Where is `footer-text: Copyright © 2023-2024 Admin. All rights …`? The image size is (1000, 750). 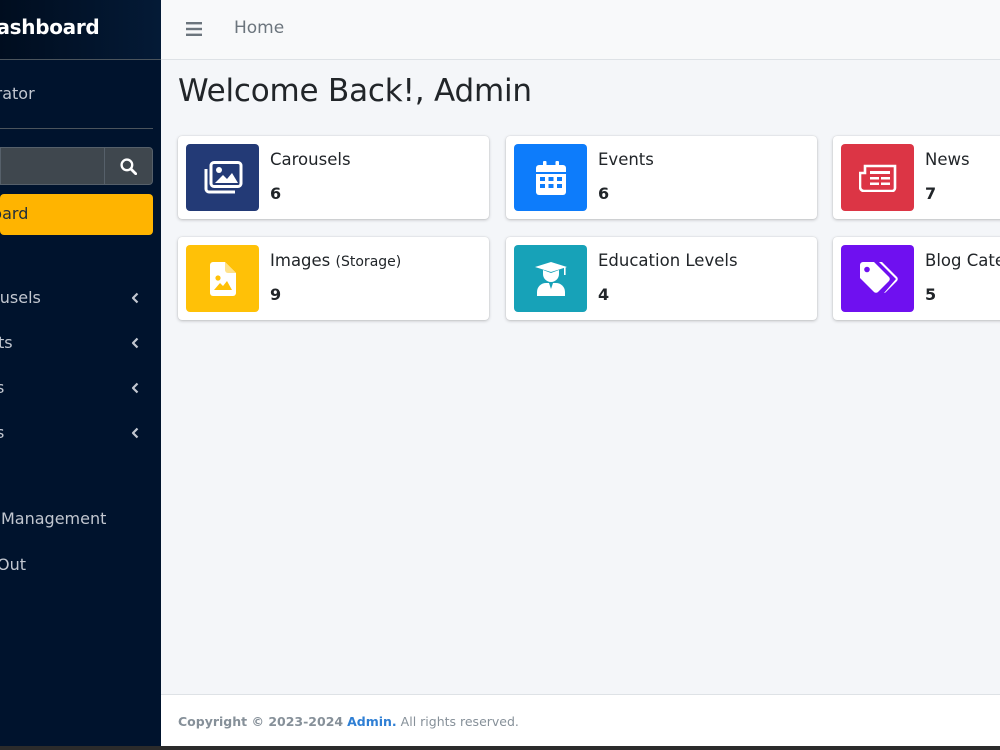
footer-text: Copyright © 2023-2024 Admin. All rights … is located at coordinates (348, 721).